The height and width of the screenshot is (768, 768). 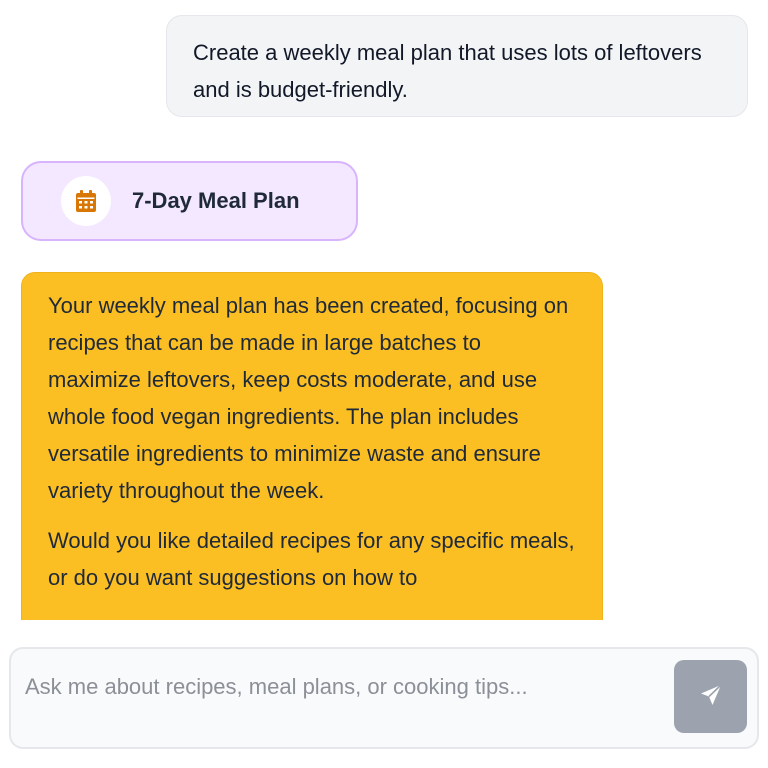 I want to click on send-icon, so click(x=711, y=696).